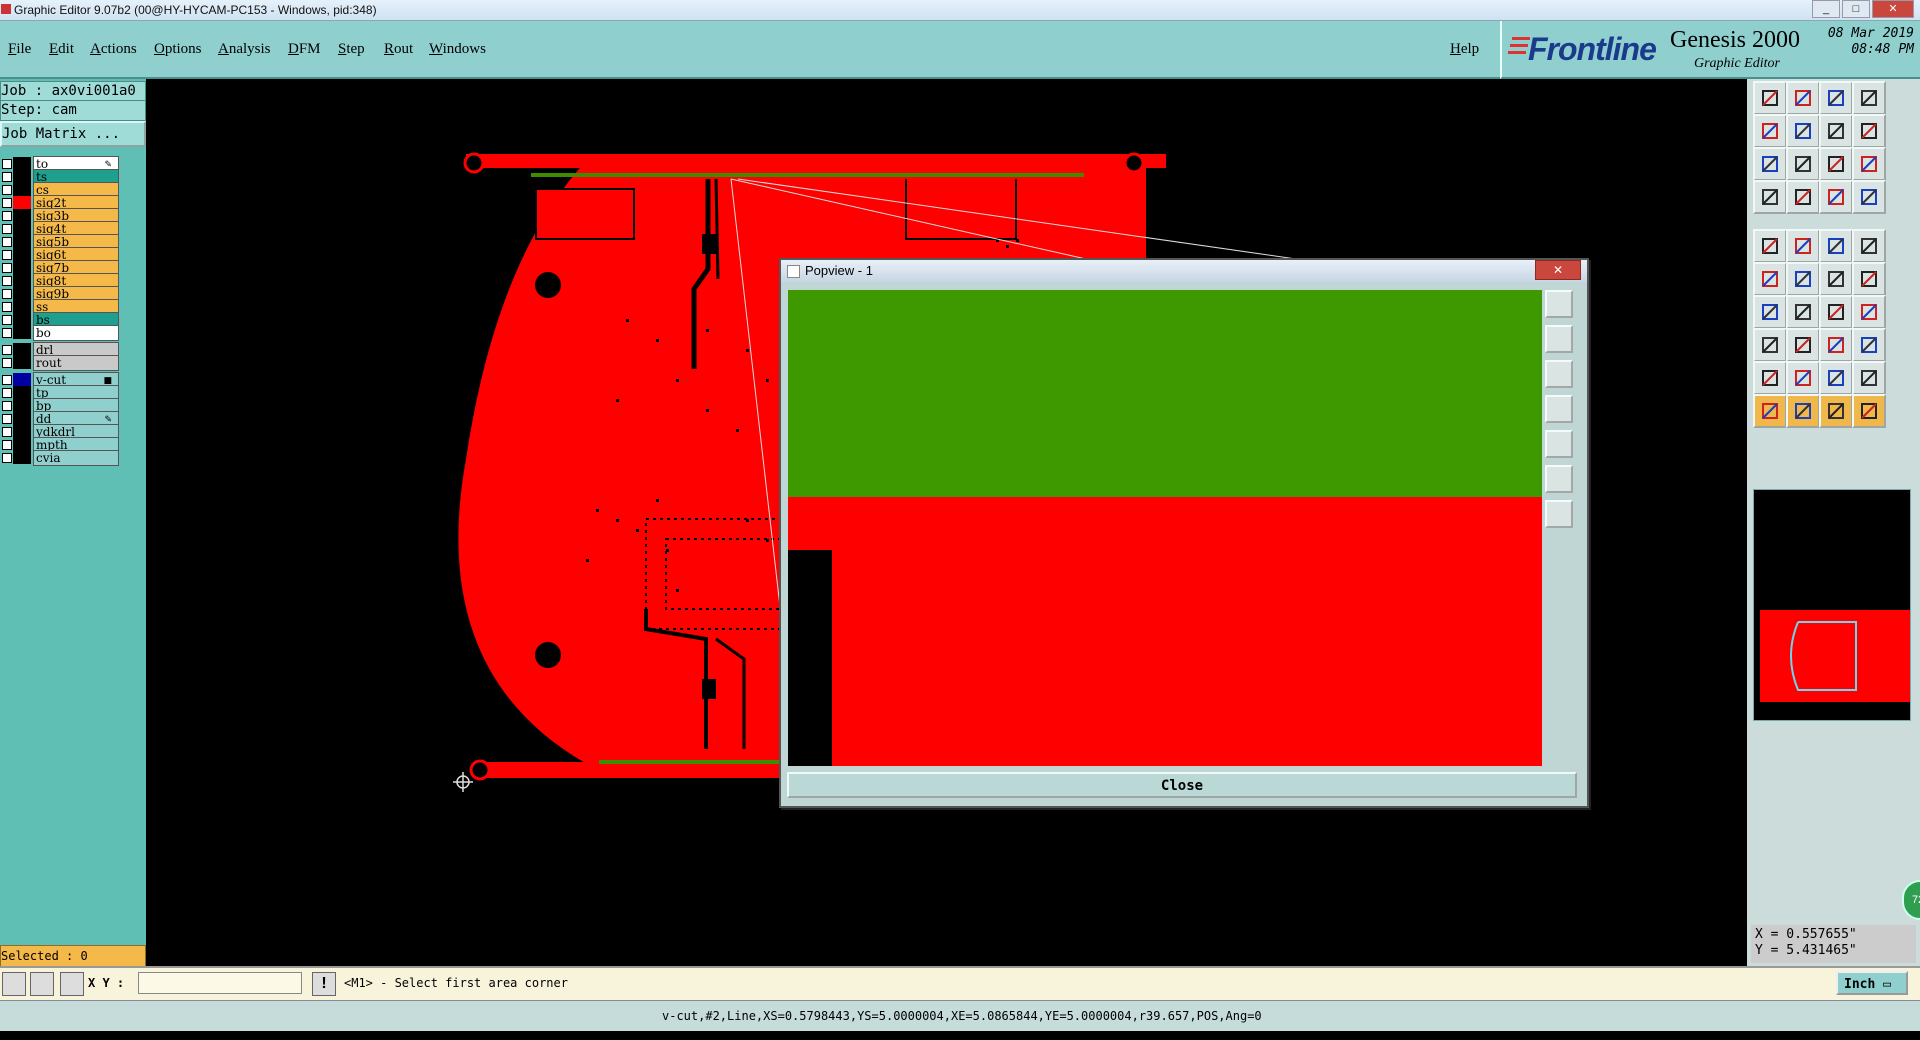 The image size is (1920, 1040). I want to click on edit-layer-icon, so click(1836, 197).